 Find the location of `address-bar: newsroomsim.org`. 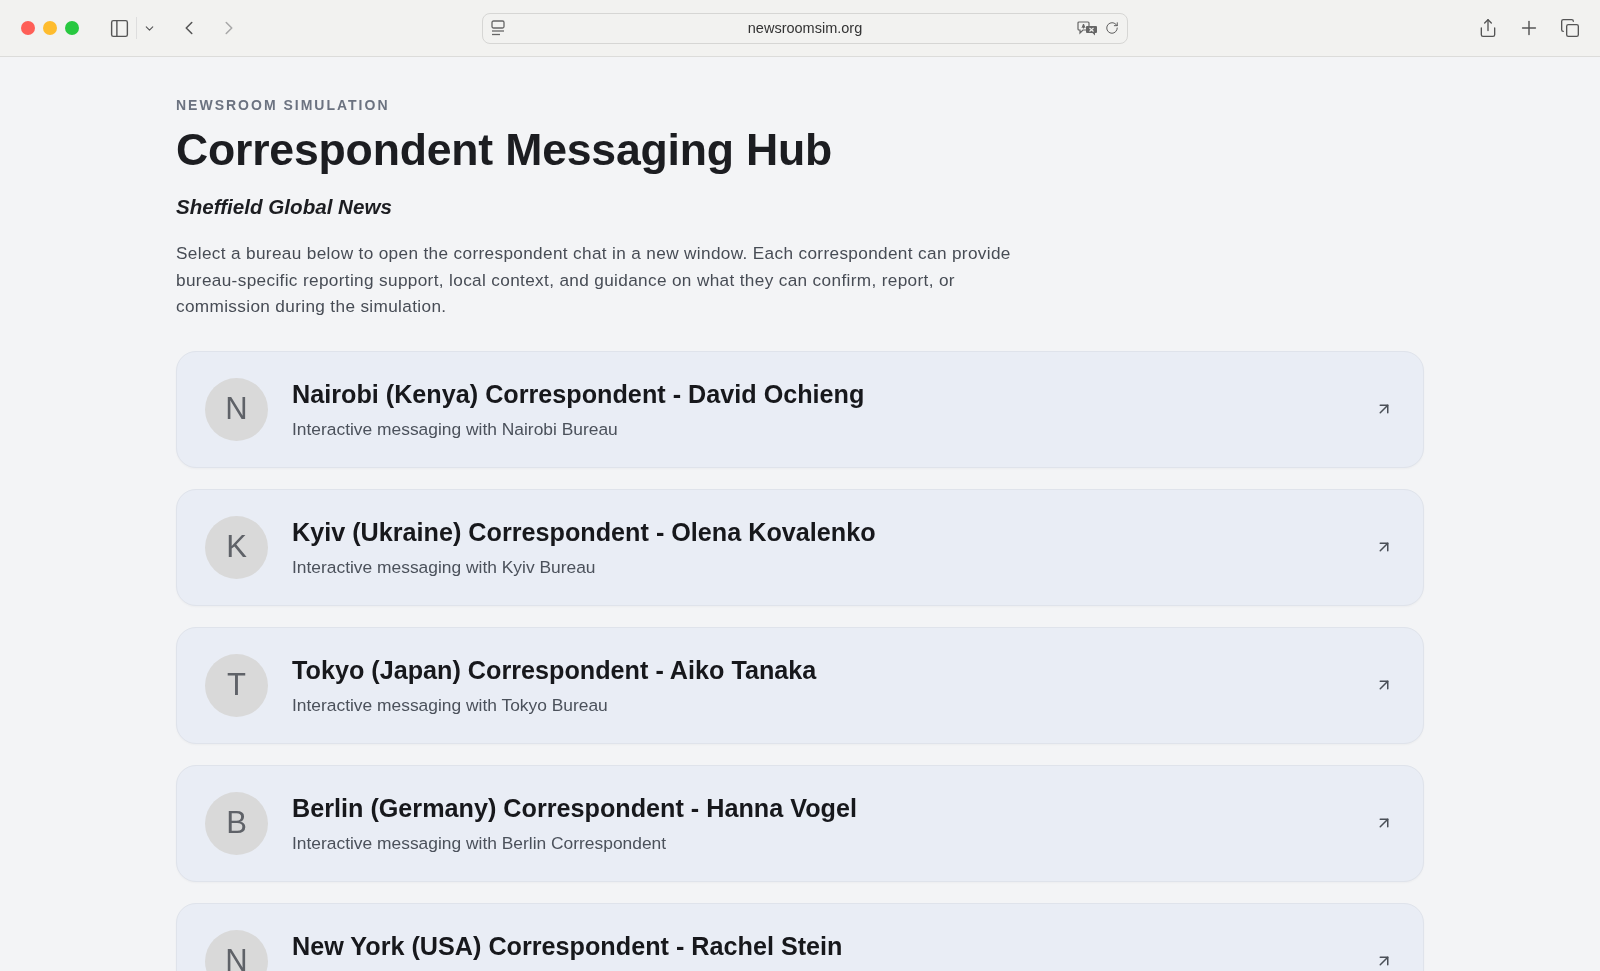

address-bar: newsroomsim.org is located at coordinates (805, 28).